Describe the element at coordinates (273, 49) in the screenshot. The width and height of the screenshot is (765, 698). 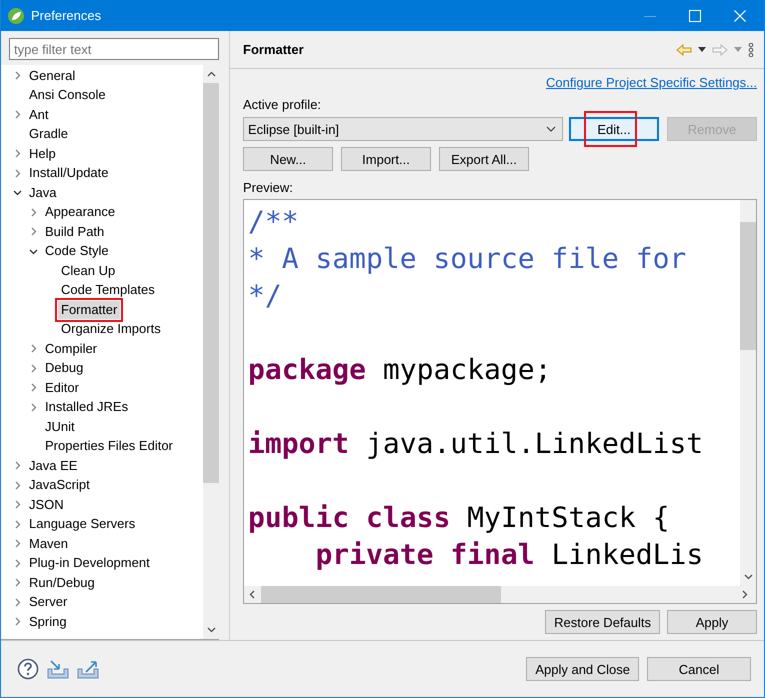
I see `page-title: Formatter` at that location.